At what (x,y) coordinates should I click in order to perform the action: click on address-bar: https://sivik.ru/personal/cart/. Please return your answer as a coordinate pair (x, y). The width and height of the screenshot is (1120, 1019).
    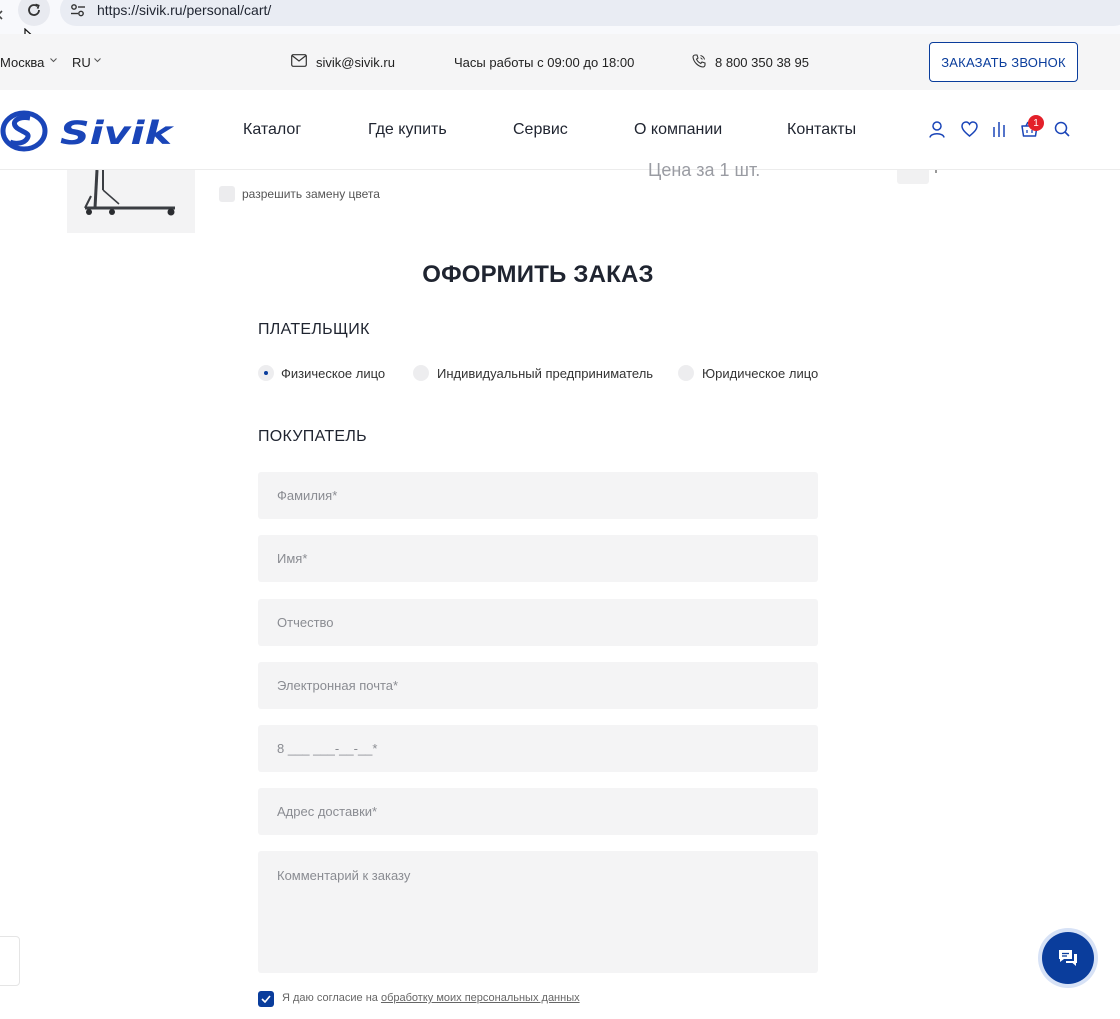
    Looking at the image, I should click on (590, 13).